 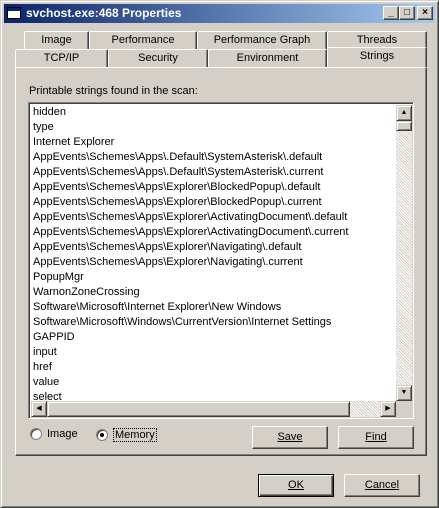 I want to click on memory-radio-circle, so click(x=102, y=435).